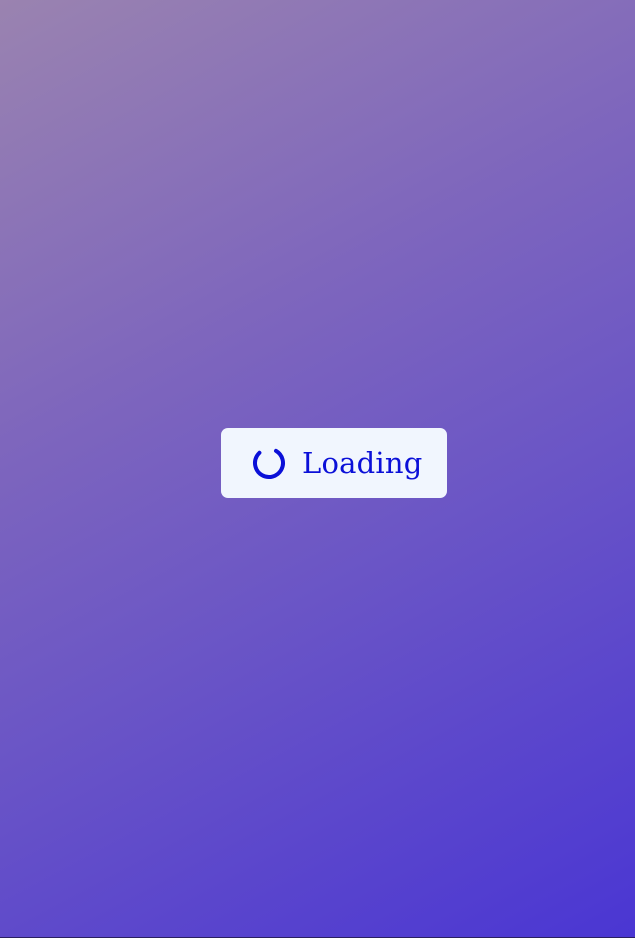  Describe the element at coordinates (362, 462) in the screenshot. I see `loading-label: Loading` at that location.